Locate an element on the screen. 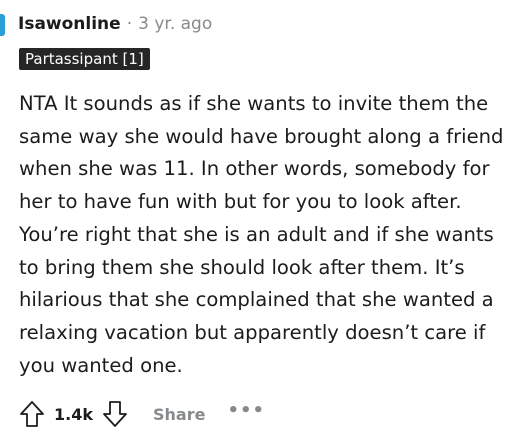 The image size is (522, 436). user-flair: Partassipant [1] is located at coordinates (84, 59).